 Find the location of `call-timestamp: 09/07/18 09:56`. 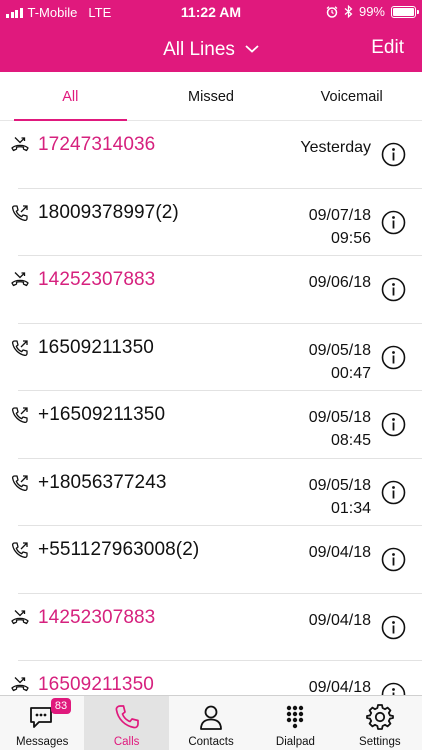

call-timestamp: 09/07/18 09:56 is located at coordinates (340, 227).